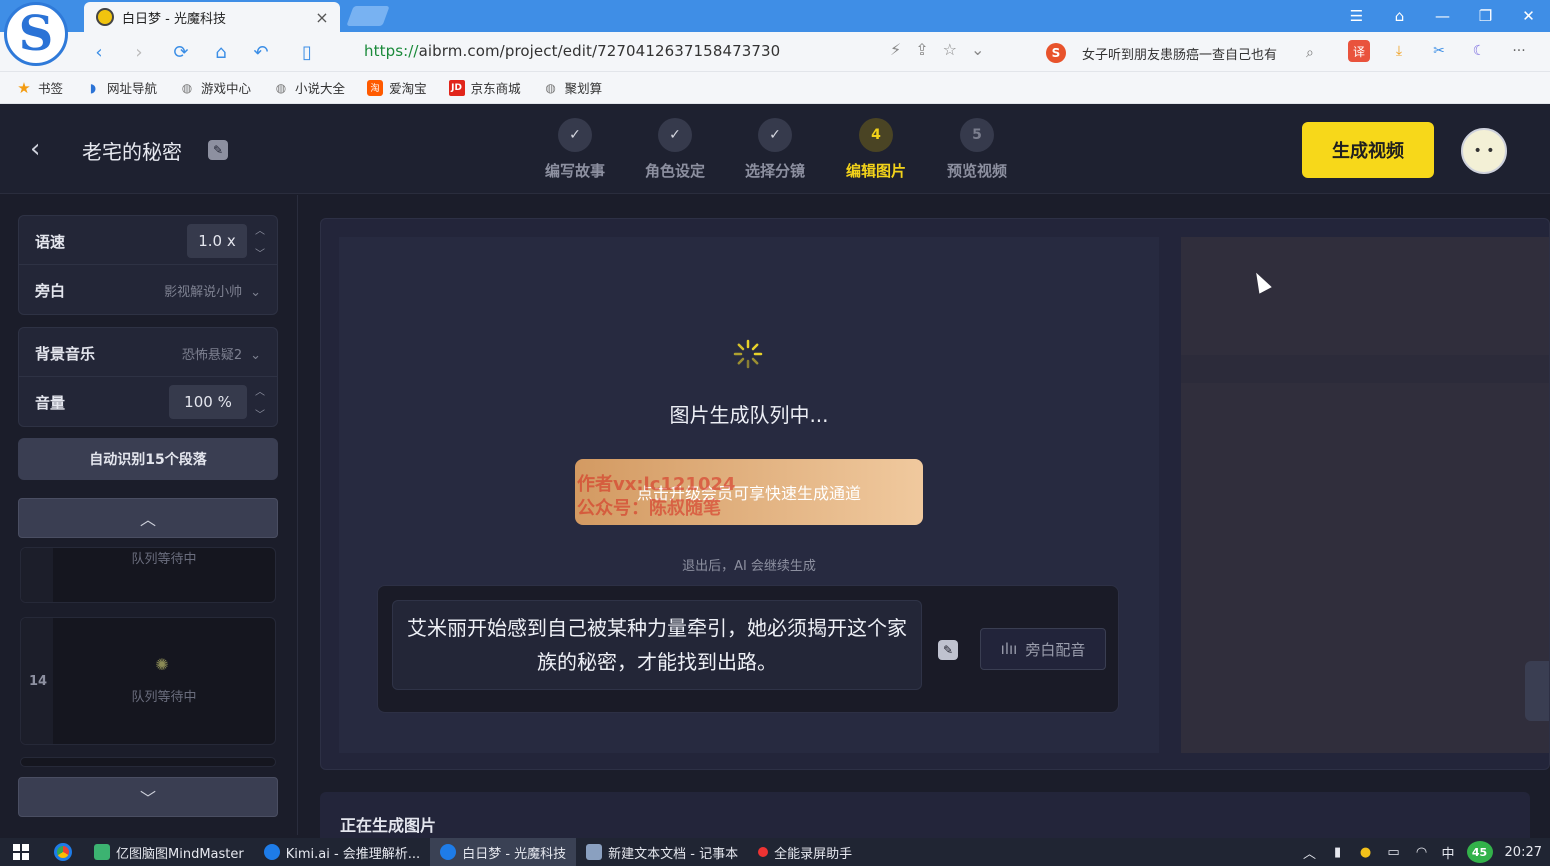  What do you see at coordinates (388, 825) in the screenshot?
I see `generating-title: 正在生成图片` at bounding box center [388, 825].